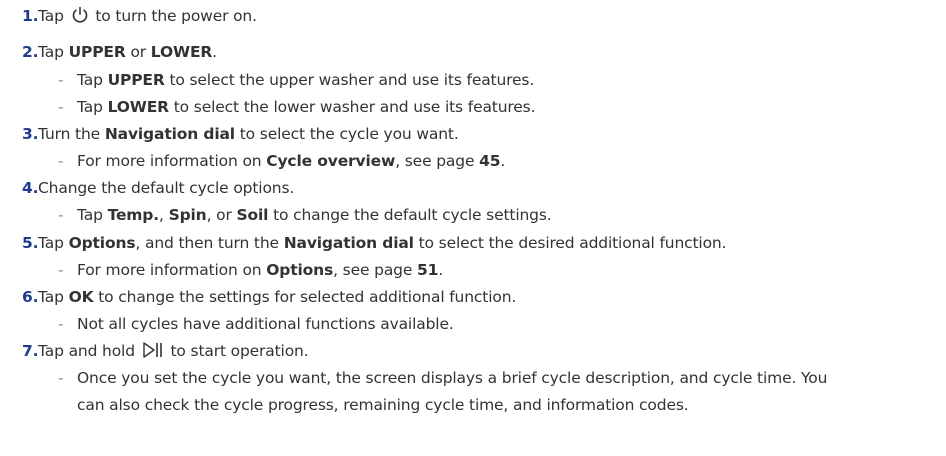  I want to click on step-text: Tap to turn the power on., so click(147, 17).